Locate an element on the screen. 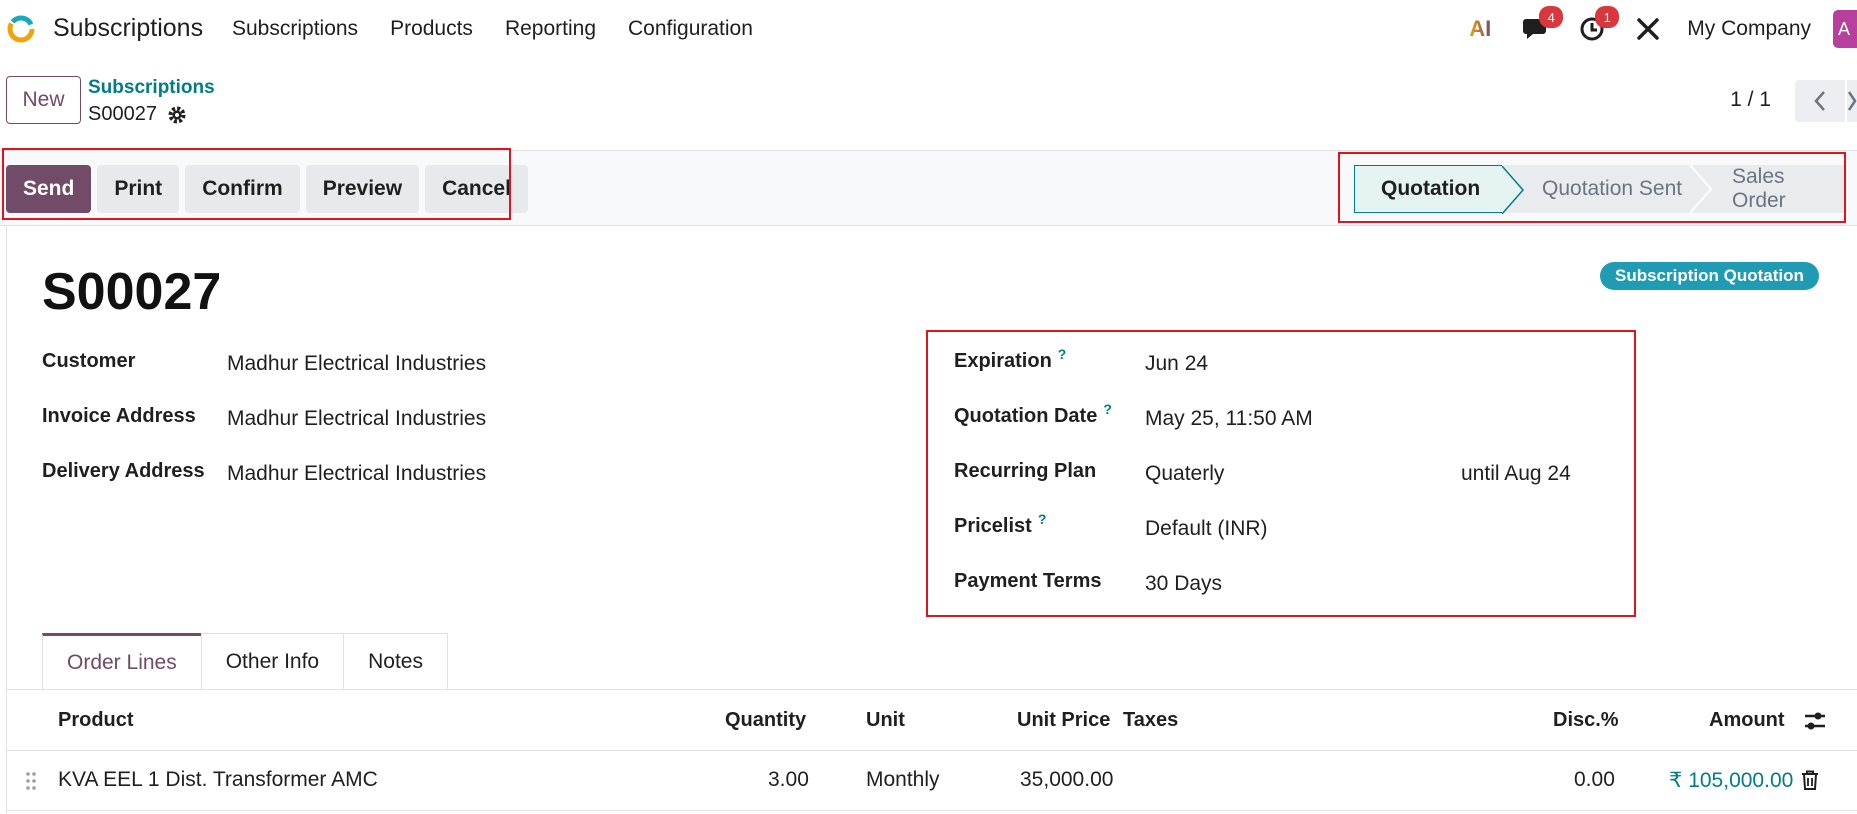 Image resolution: width=1857 pixels, height=814 pixels. chevron-left-icon is located at coordinates (1819, 101).